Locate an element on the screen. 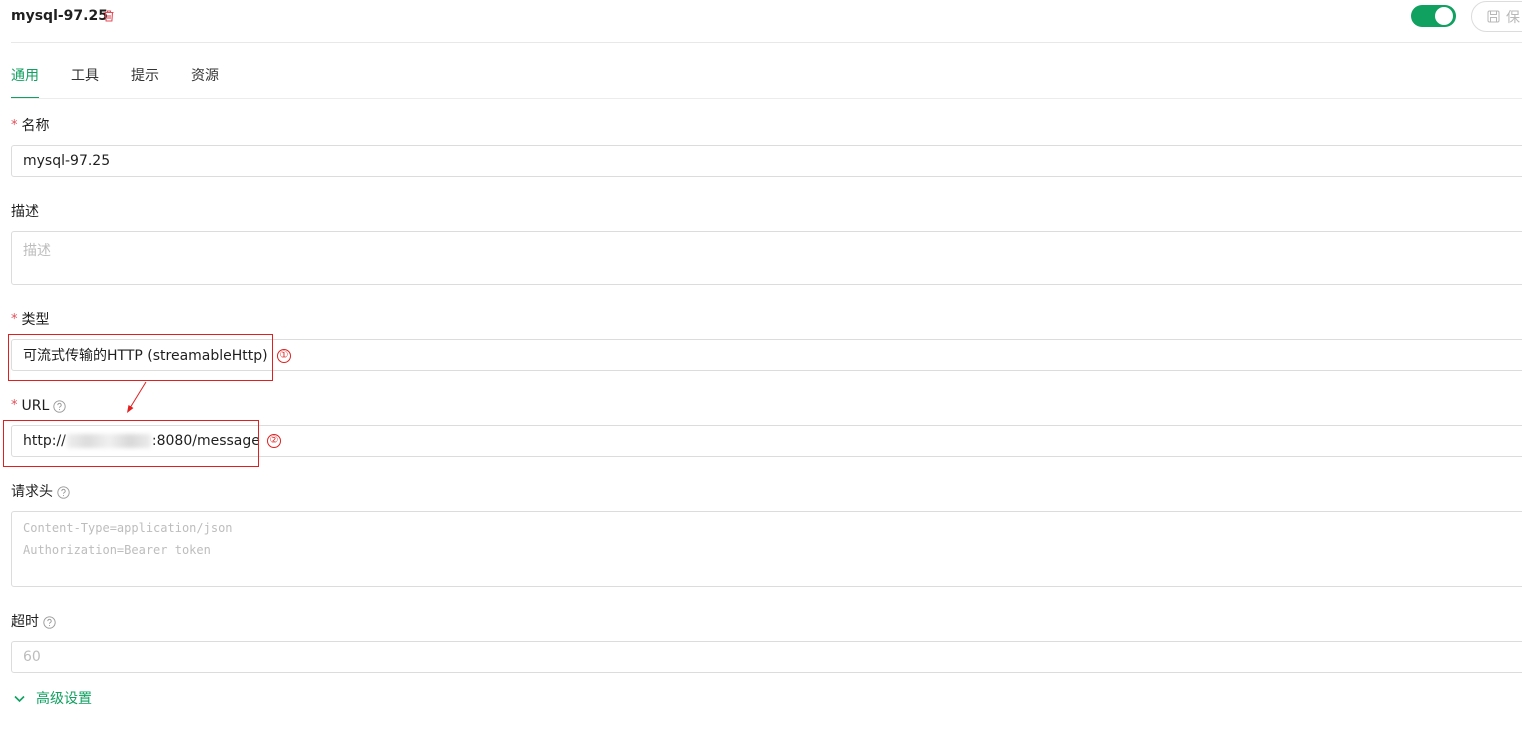 The image size is (1522, 735). type-label: * 类型 is located at coordinates (30, 320).